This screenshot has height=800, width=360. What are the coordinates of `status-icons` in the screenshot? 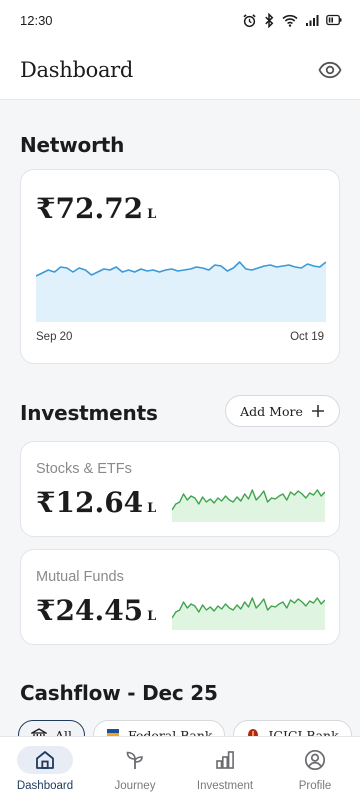 It's located at (292, 20).